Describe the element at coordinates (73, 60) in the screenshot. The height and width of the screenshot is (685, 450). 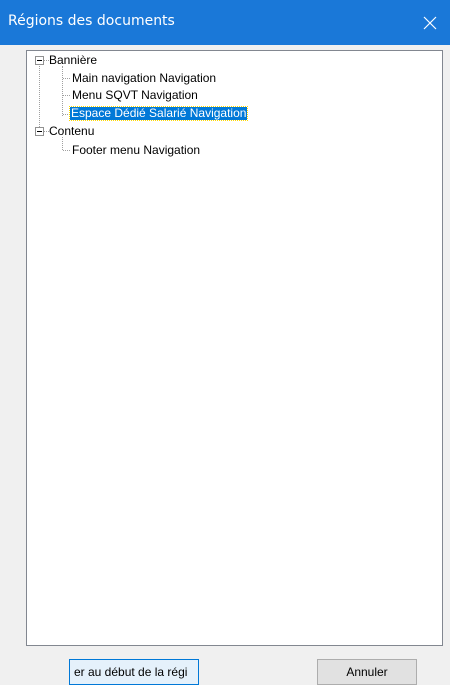
I see `tree-group-banniere: Bannière` at that location.